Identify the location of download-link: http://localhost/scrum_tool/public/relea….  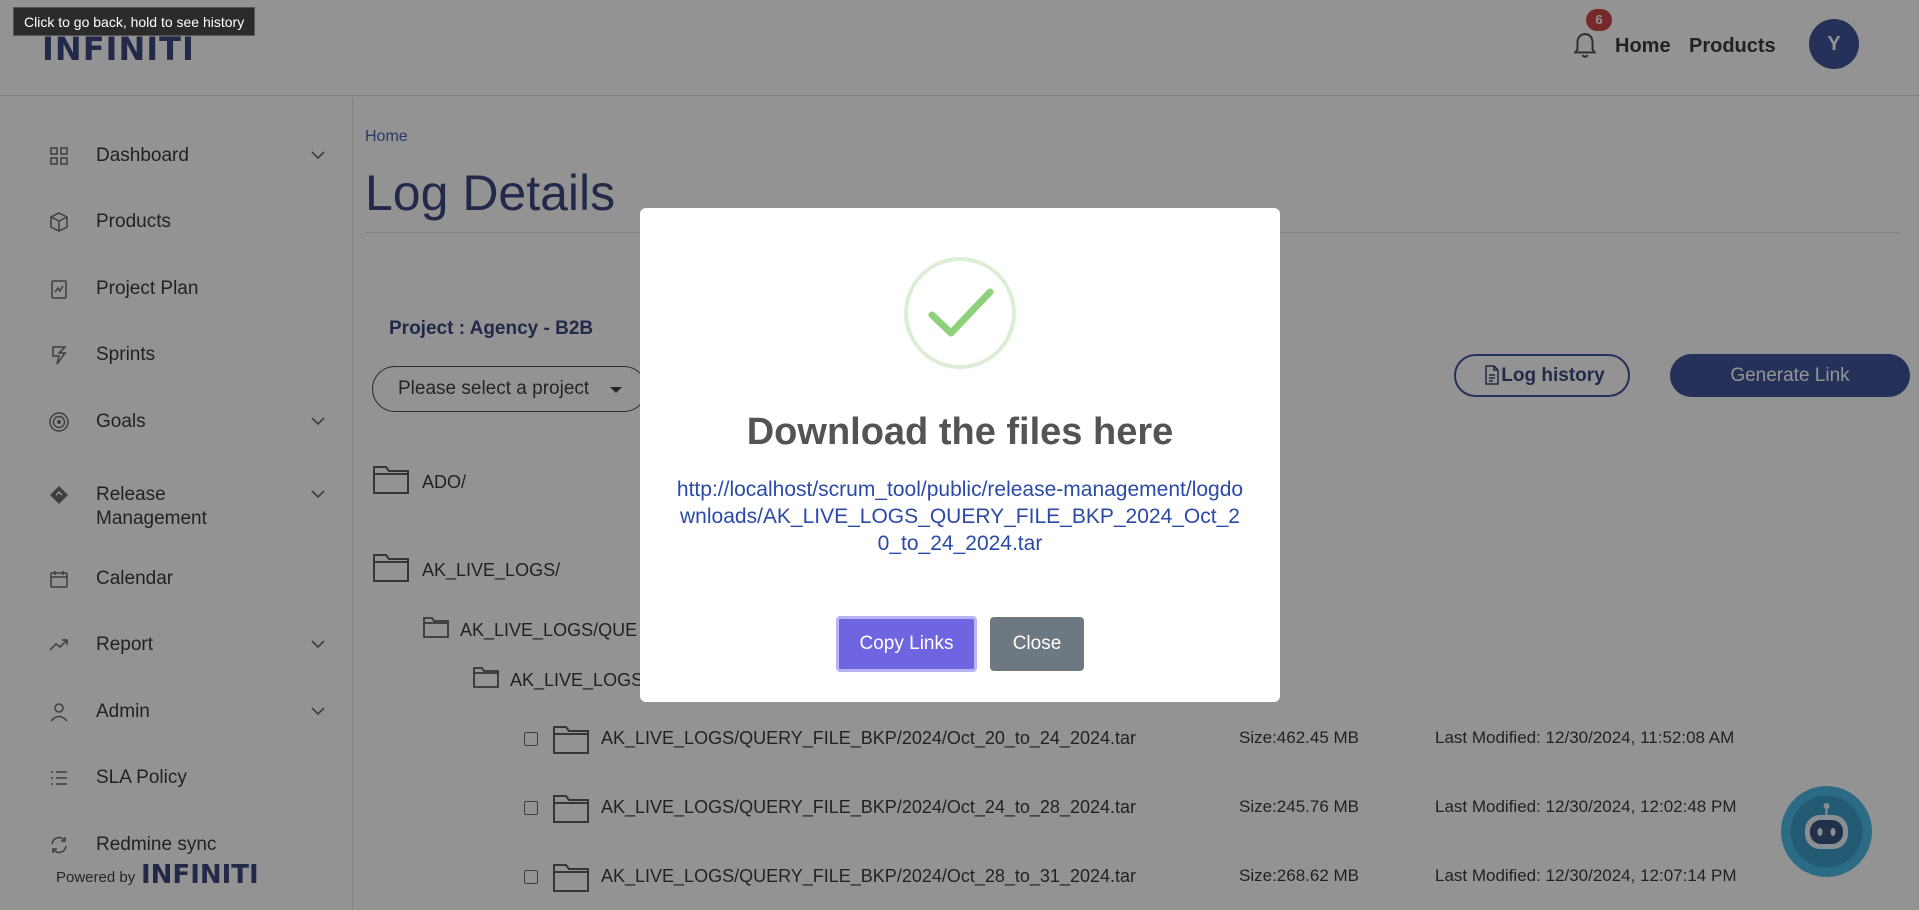
(960, 516).